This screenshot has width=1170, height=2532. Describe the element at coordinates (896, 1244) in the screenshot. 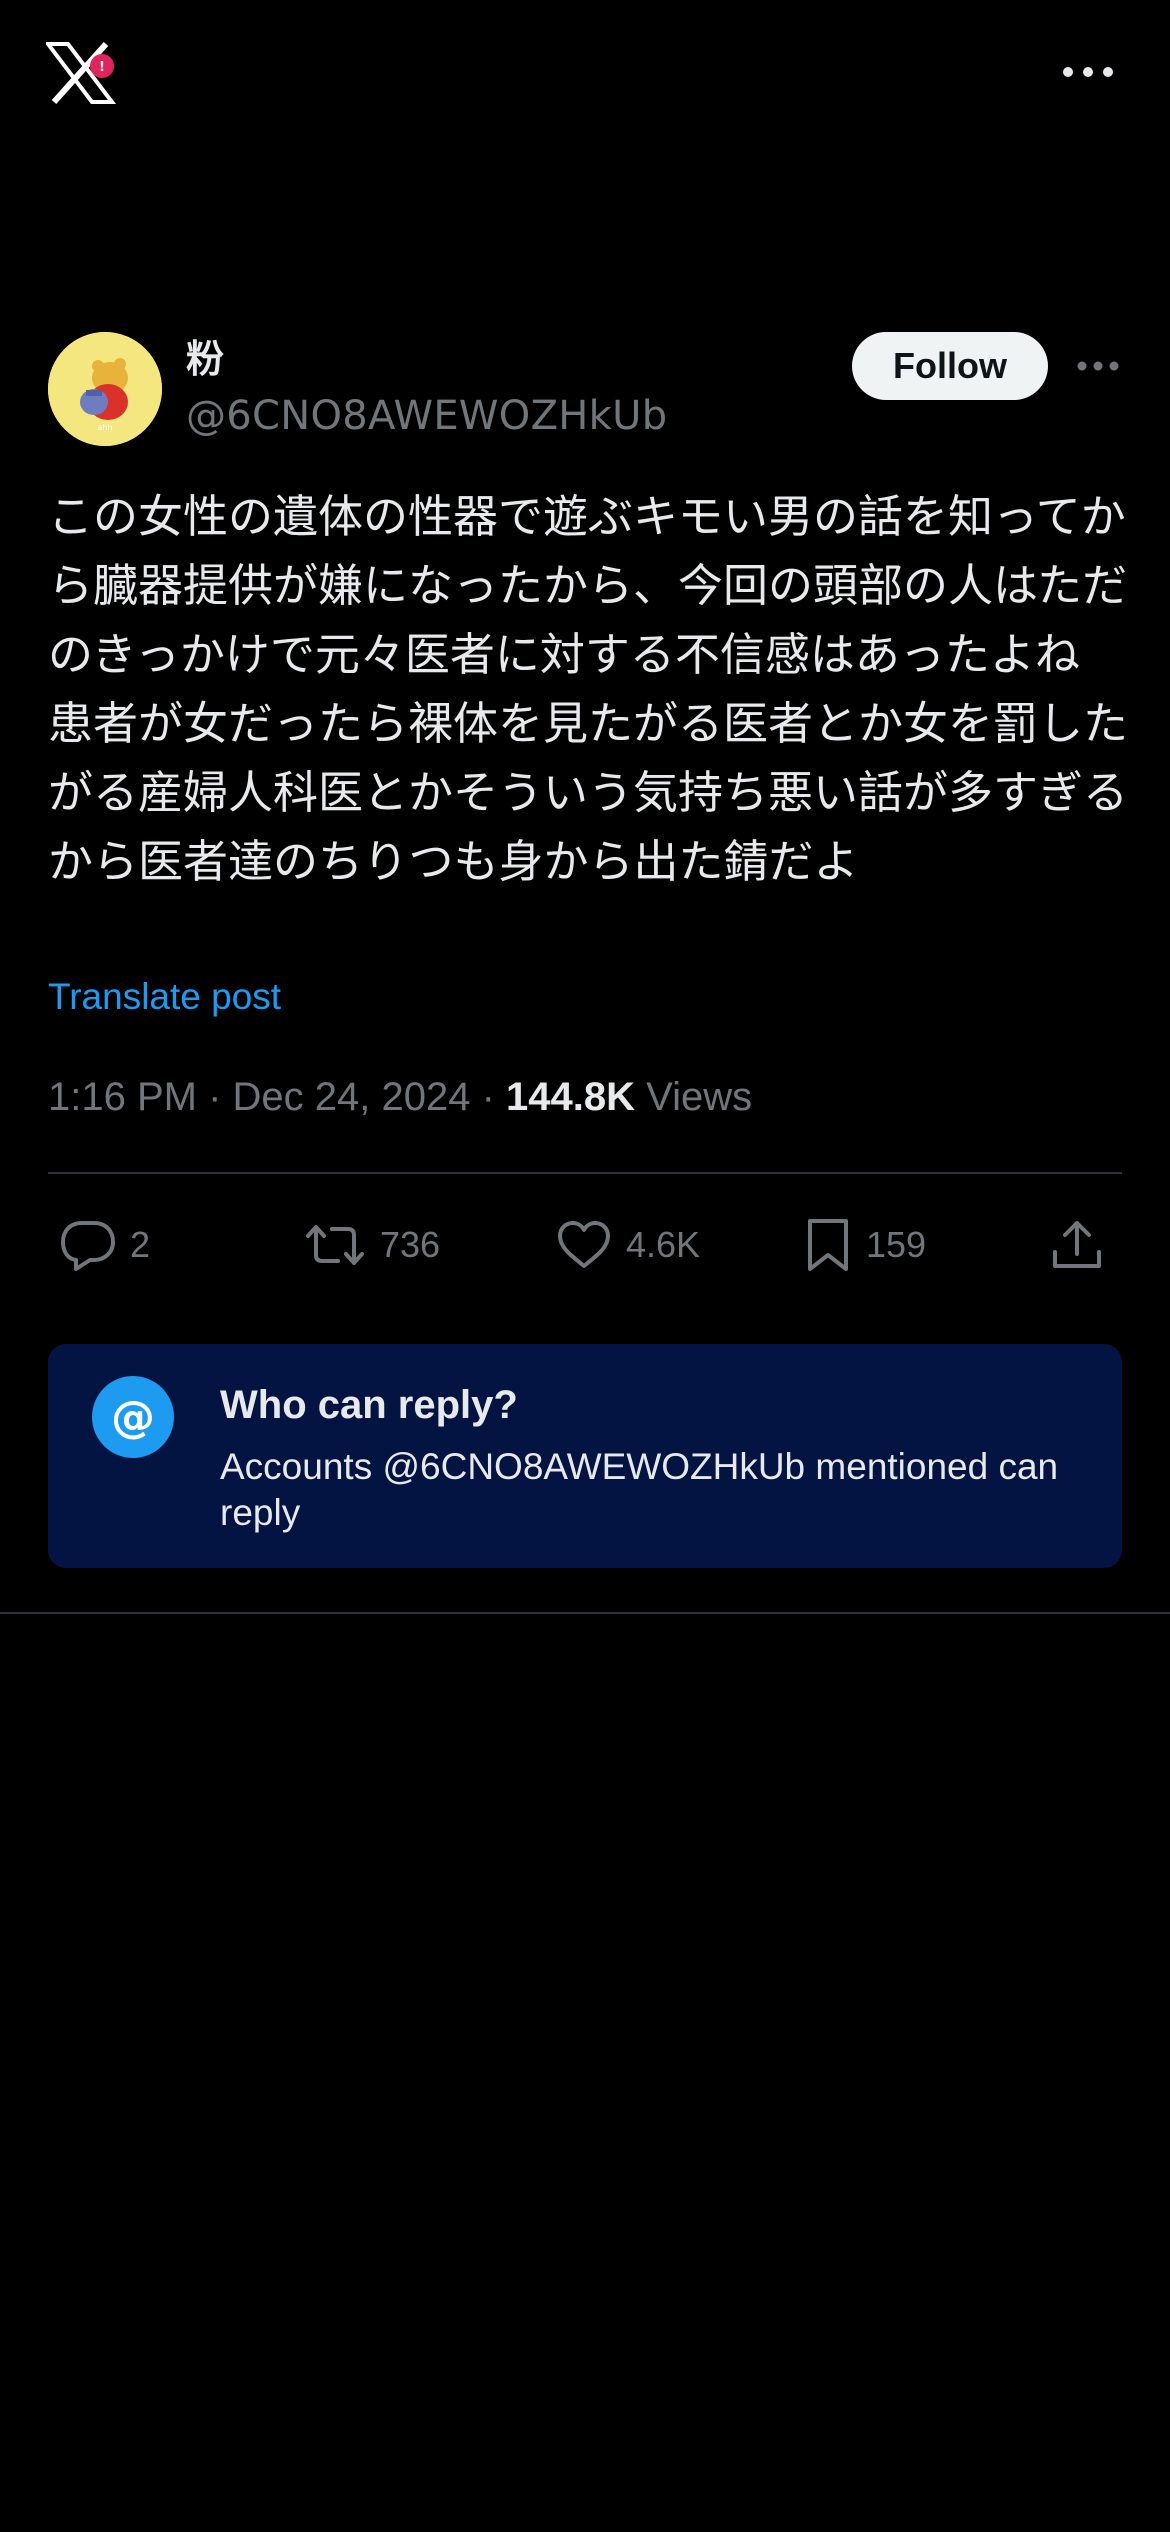

I see `bookmark-count: 159` at that location.